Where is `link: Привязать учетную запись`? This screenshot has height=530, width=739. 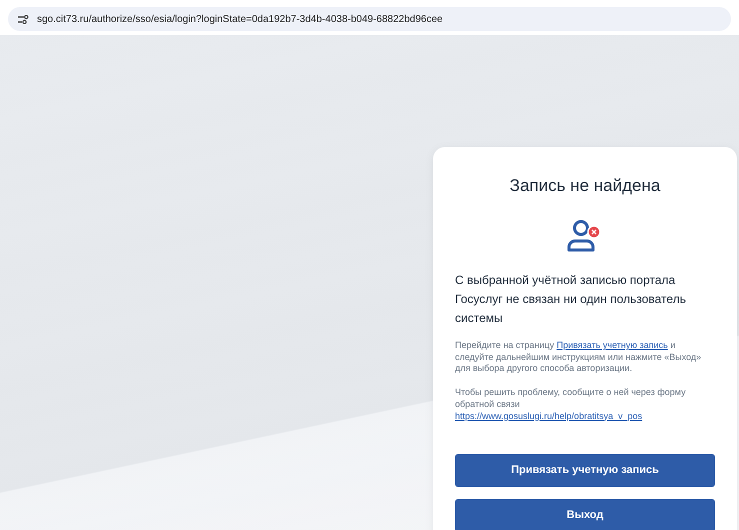
link: Привязать учетную запись is located at coordinates (612, 345).